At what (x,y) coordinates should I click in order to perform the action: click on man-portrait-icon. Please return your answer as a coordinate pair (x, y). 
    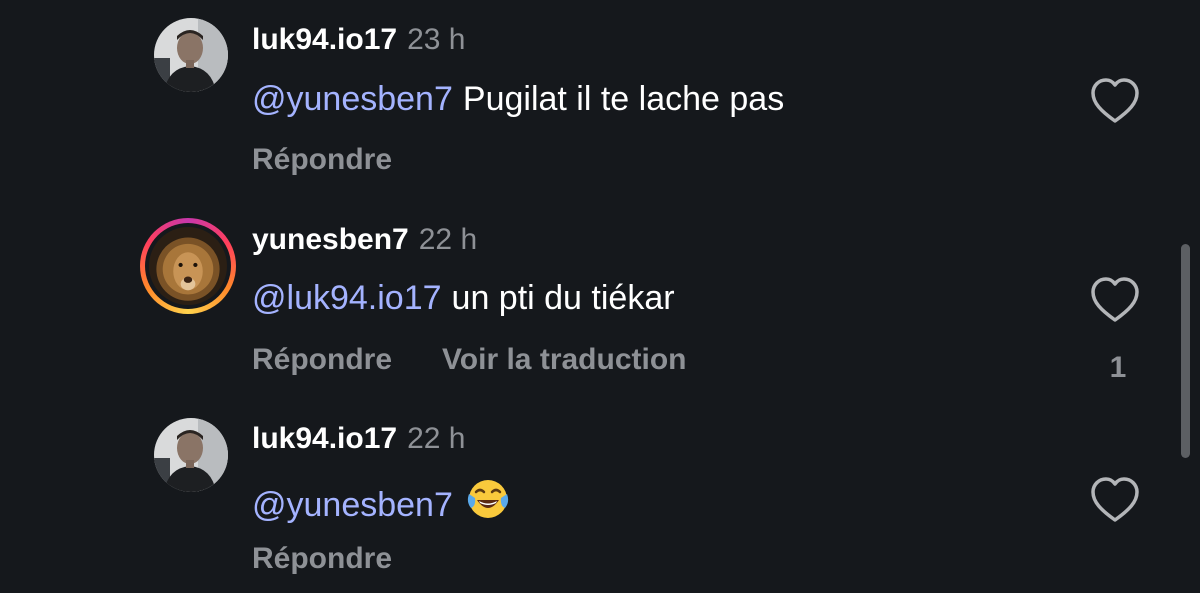
    Looking at the image, I should click on (191, 455).